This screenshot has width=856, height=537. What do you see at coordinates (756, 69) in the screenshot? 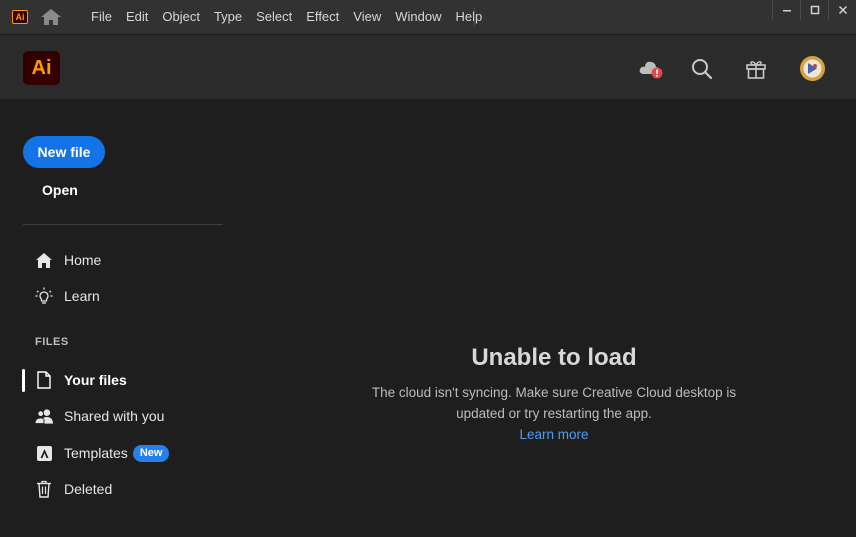
I see `gift-icon` at bounding box center [756, 69].